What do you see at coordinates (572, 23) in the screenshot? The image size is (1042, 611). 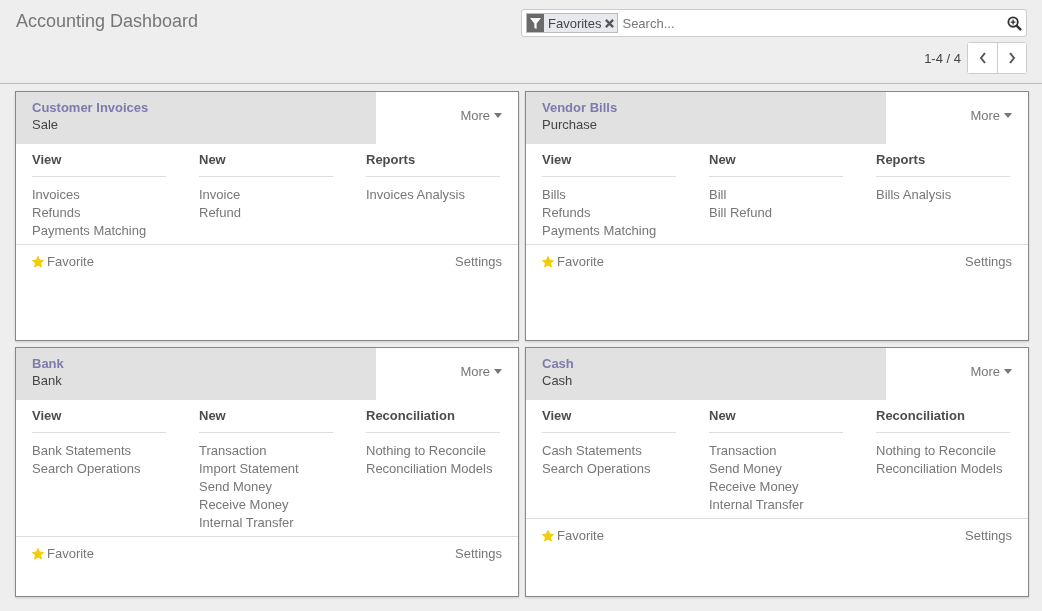 I see `filter-facet: Favorites` at bounding box center [572, 23].